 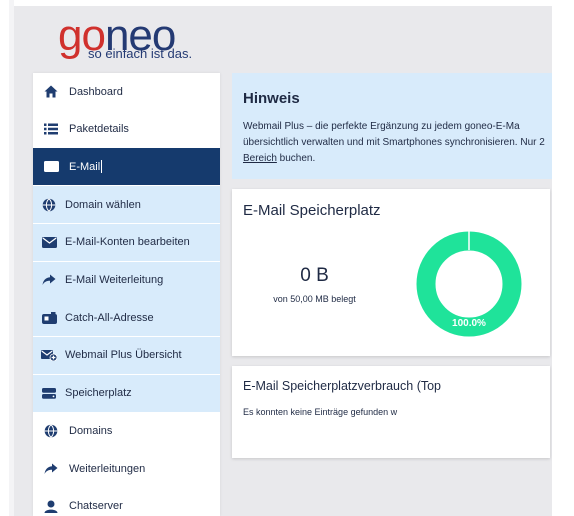 I want to click on sidebar-item-label: Domains, so click(x=91, y=430).